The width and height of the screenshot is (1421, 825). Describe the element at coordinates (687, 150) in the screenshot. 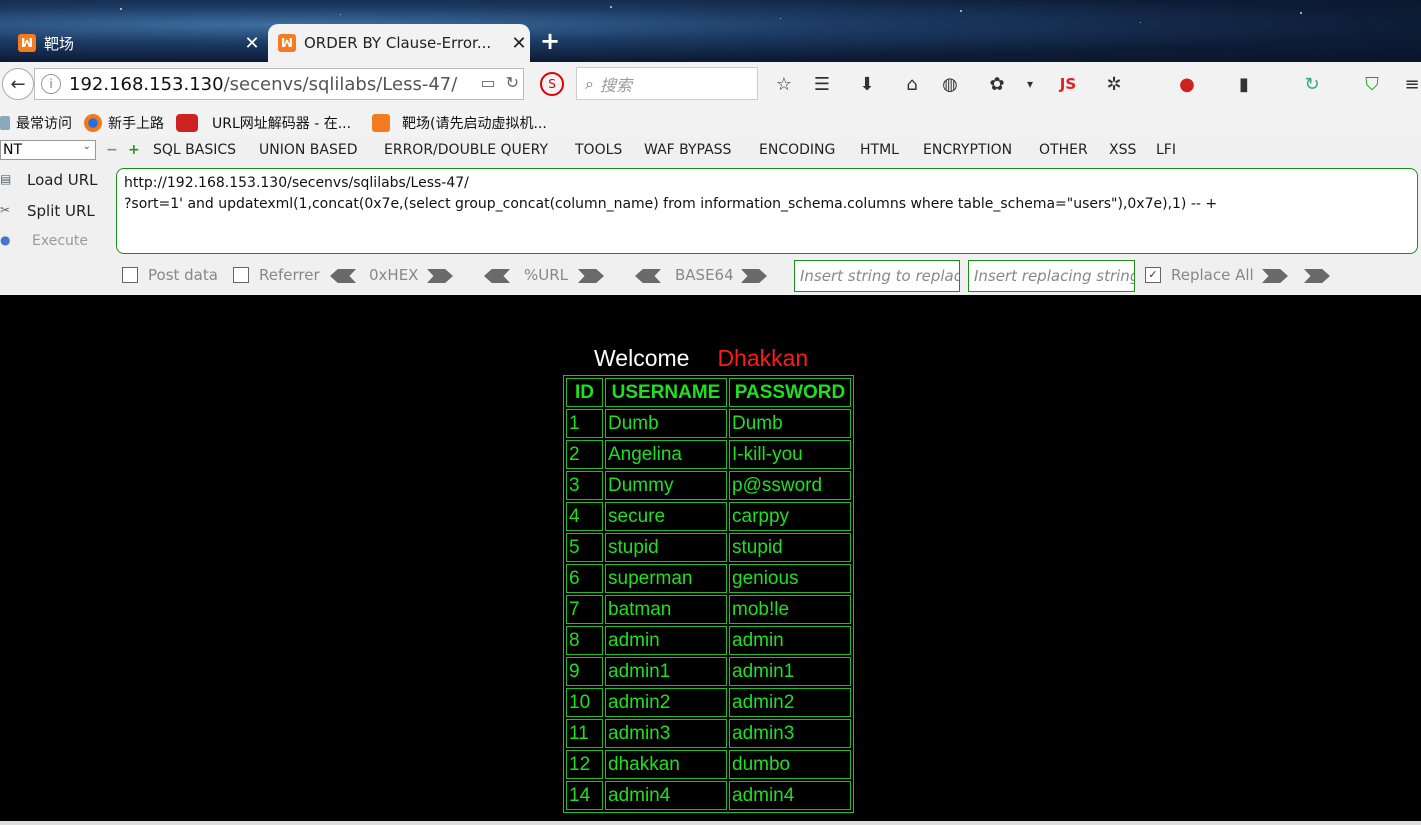

I see `menu-waf-bypass: WAF BYPASS` at that location.